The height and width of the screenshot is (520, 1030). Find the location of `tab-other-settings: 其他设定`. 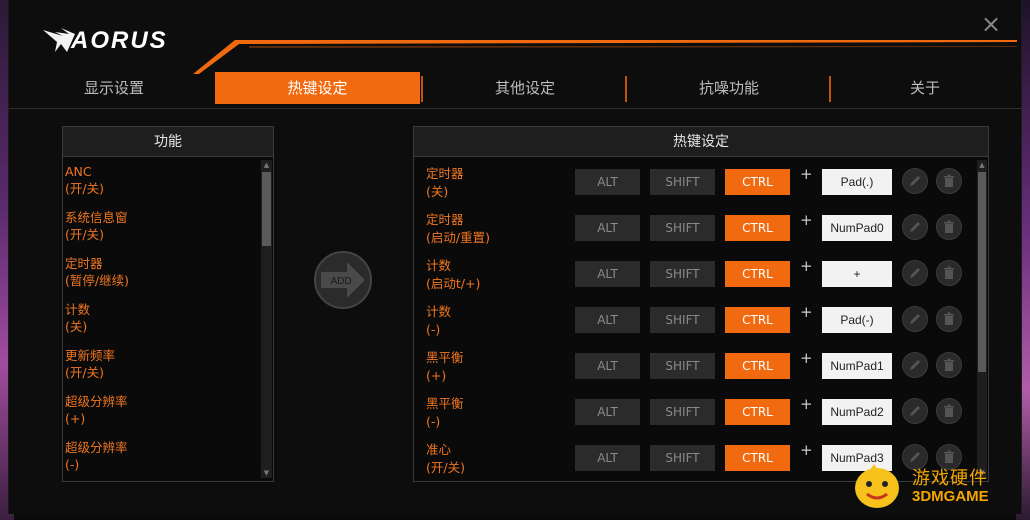

tab-other-settings: 其他设定 is located at coordinates (525, 88).